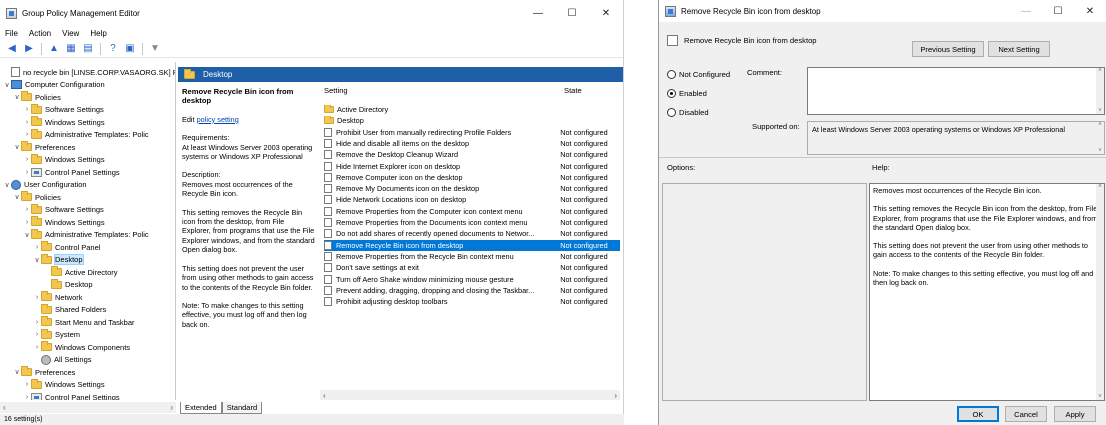 The height and width of the screenshot is (425, 1106). Describe the element at coordinates (70, 33) in the screenshot. I see `menu-view: View` at that location.